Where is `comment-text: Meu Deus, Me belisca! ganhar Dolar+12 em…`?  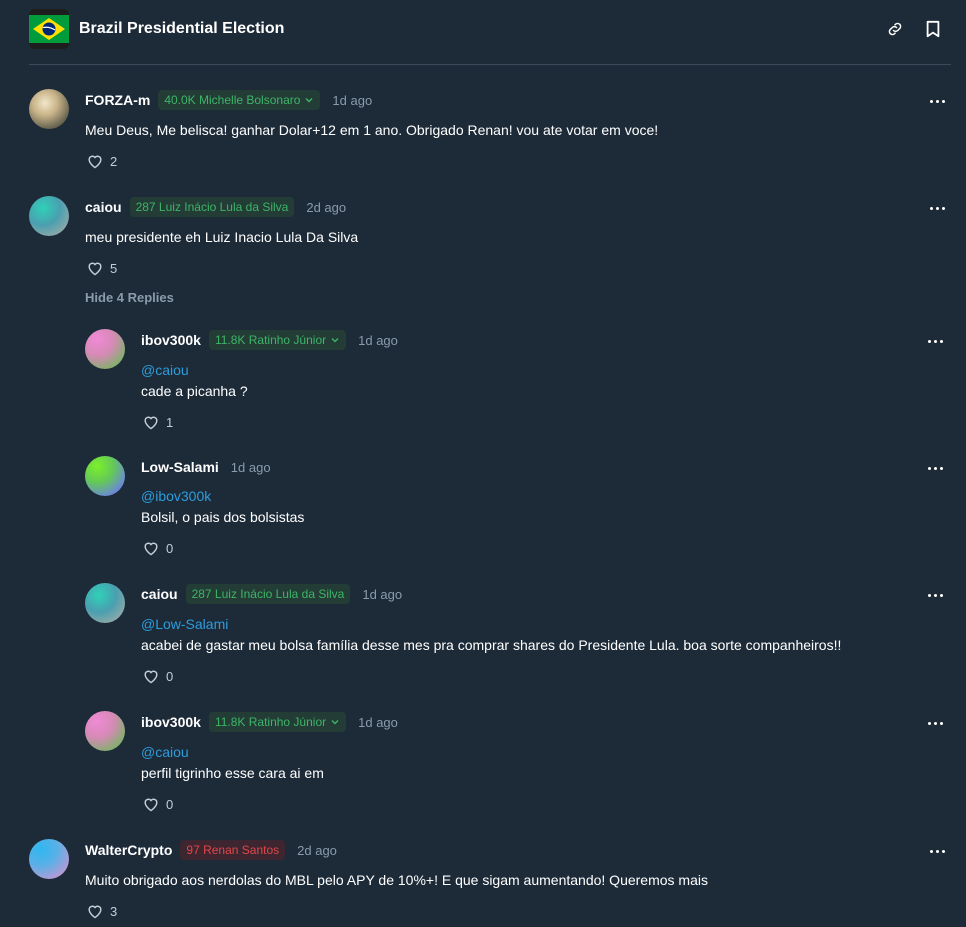 comment-text: Meu Deus, Me belisca! ganhar Dolar+12 em… is located at coordinates (372, 130).